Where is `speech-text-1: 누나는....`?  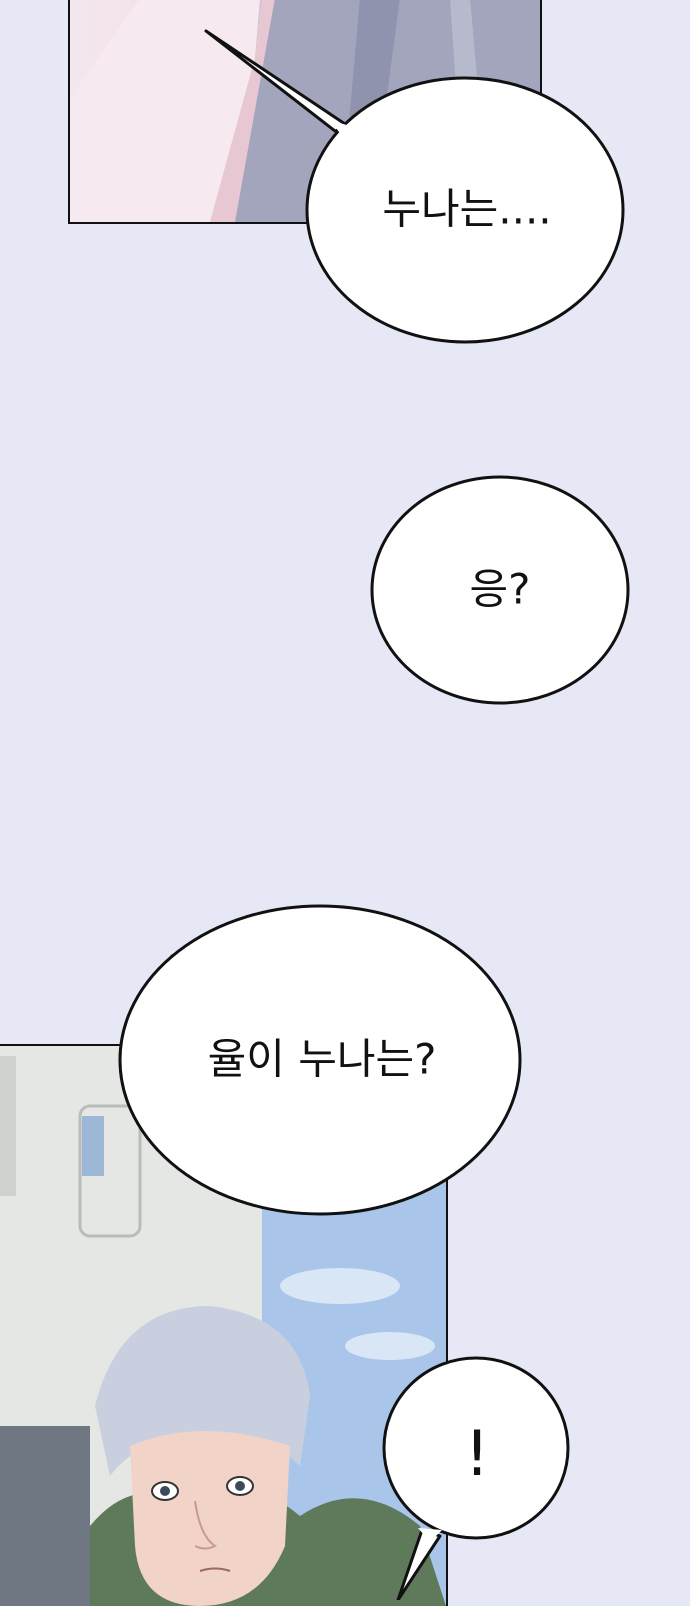
speech-text-1: 누나는.... is located at coordinates (466, 209).